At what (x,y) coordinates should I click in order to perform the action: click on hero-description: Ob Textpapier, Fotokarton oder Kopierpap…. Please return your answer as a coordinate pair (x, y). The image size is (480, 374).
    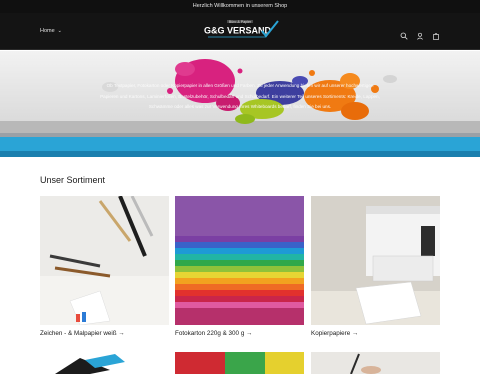
    Looking at the image, I should click on (240, 96).